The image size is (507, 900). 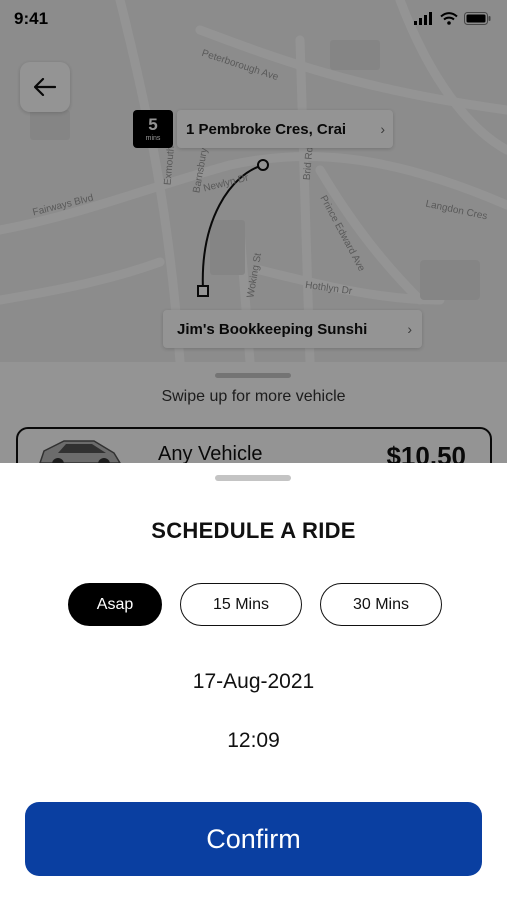 I want to click on wifi-icon, so click(x=449, y=18).